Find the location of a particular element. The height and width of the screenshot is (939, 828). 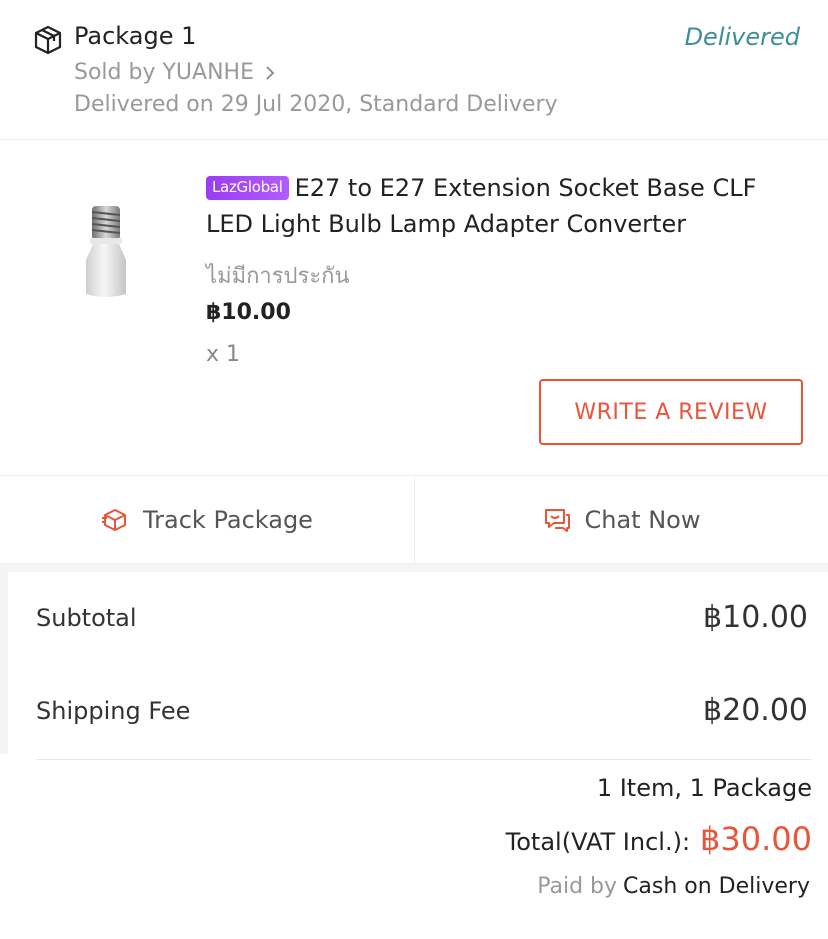

total-label: Total(VAT Incl.): is located at coordinates (598, 842).